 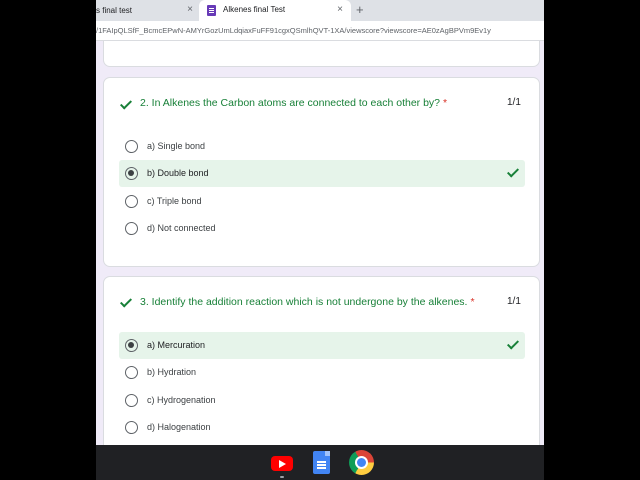 What do you see at coordinates (322, 201) in the screenshot?
I see `answer-option: c) Triple bond` at bounding box center [322, 201].